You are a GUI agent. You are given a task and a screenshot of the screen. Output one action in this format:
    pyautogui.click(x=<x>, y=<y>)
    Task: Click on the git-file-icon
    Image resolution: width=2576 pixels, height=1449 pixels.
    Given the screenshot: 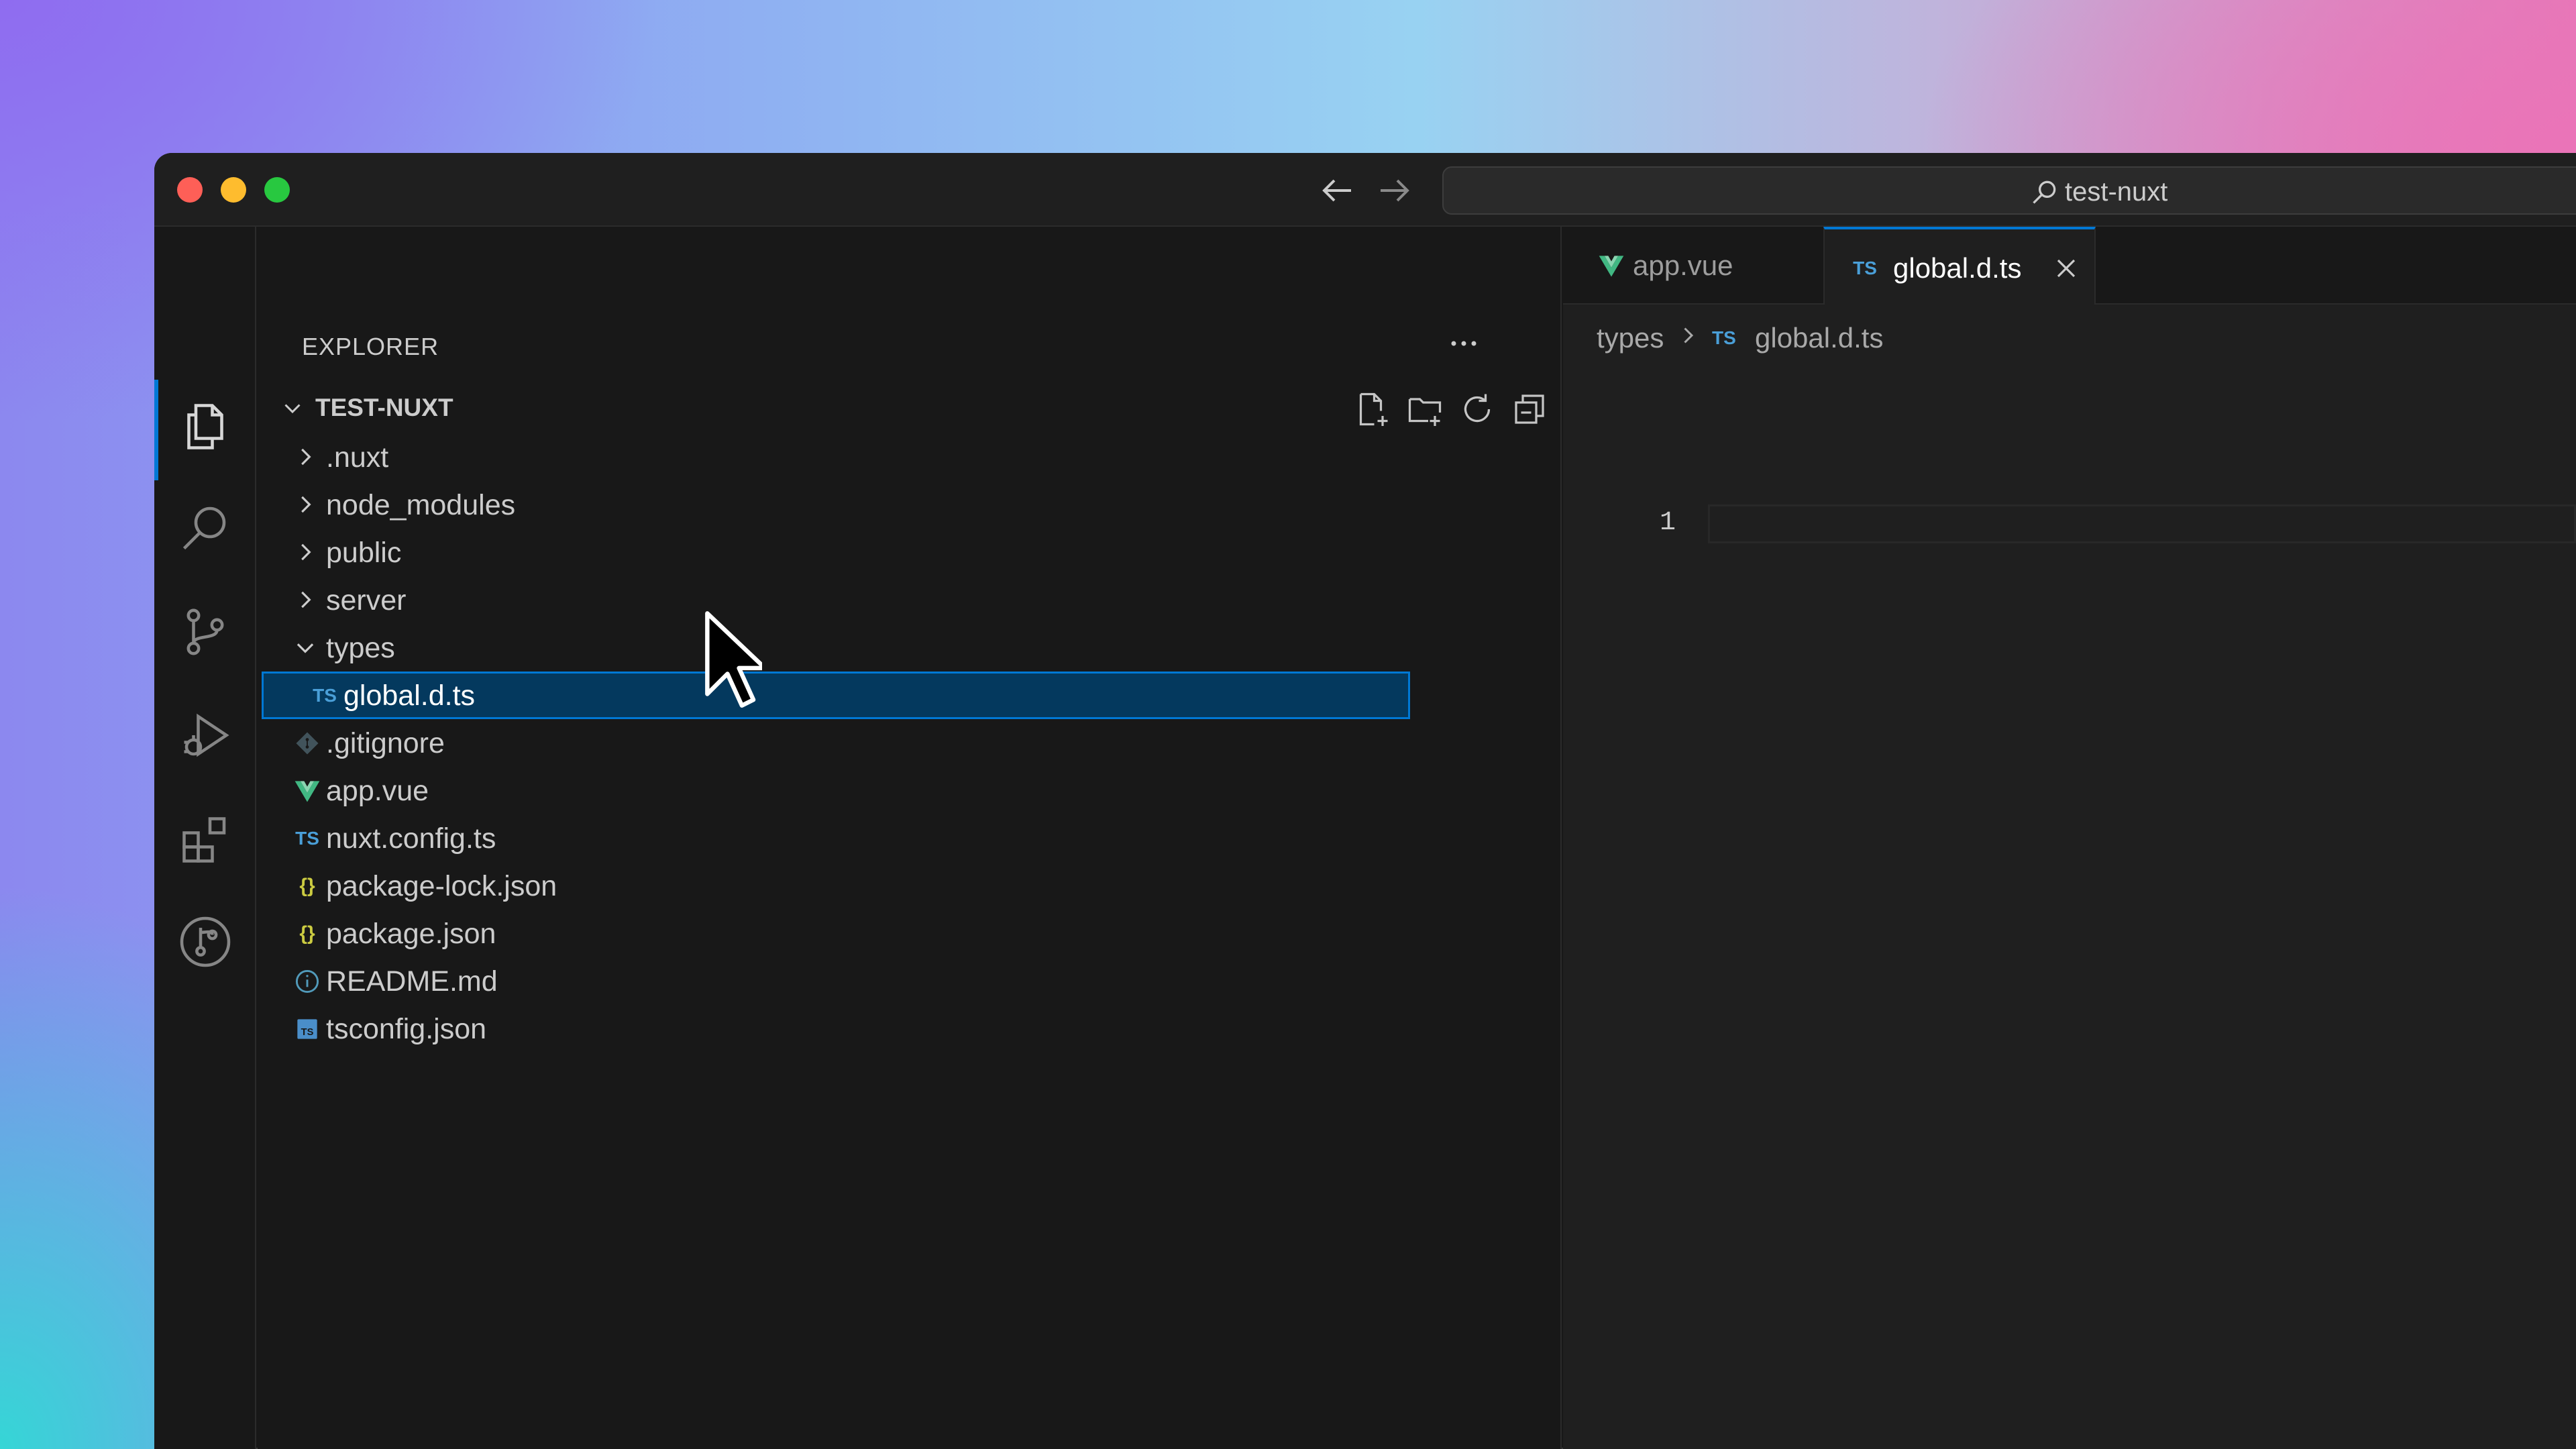 What is the action you would take?
    pyautogui.click(x=307, y=743)
    